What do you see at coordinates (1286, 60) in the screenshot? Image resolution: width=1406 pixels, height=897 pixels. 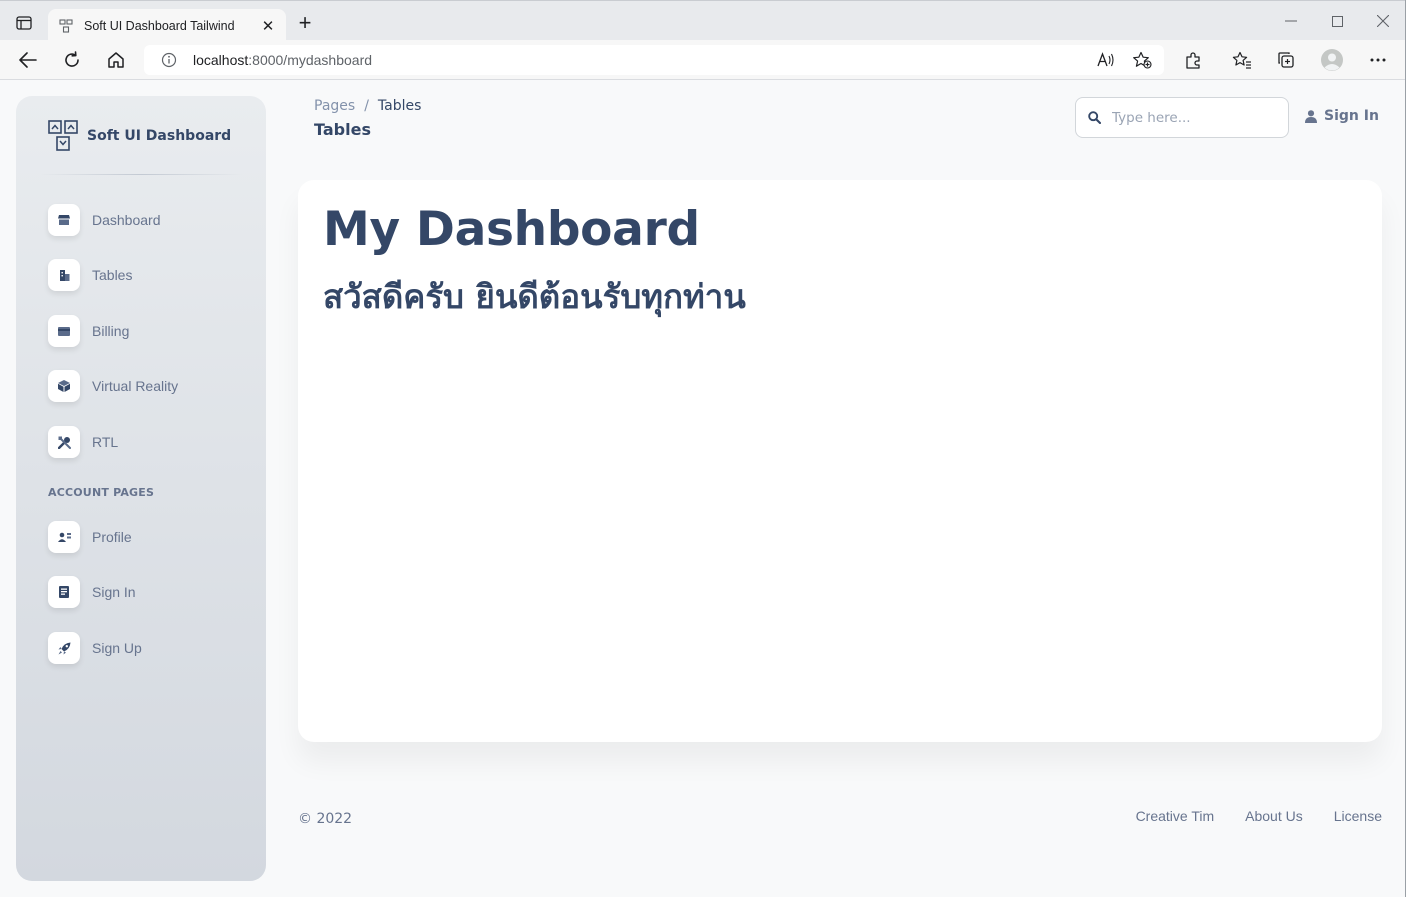 I see `collections-icon` at bounding box center [1286, 60].